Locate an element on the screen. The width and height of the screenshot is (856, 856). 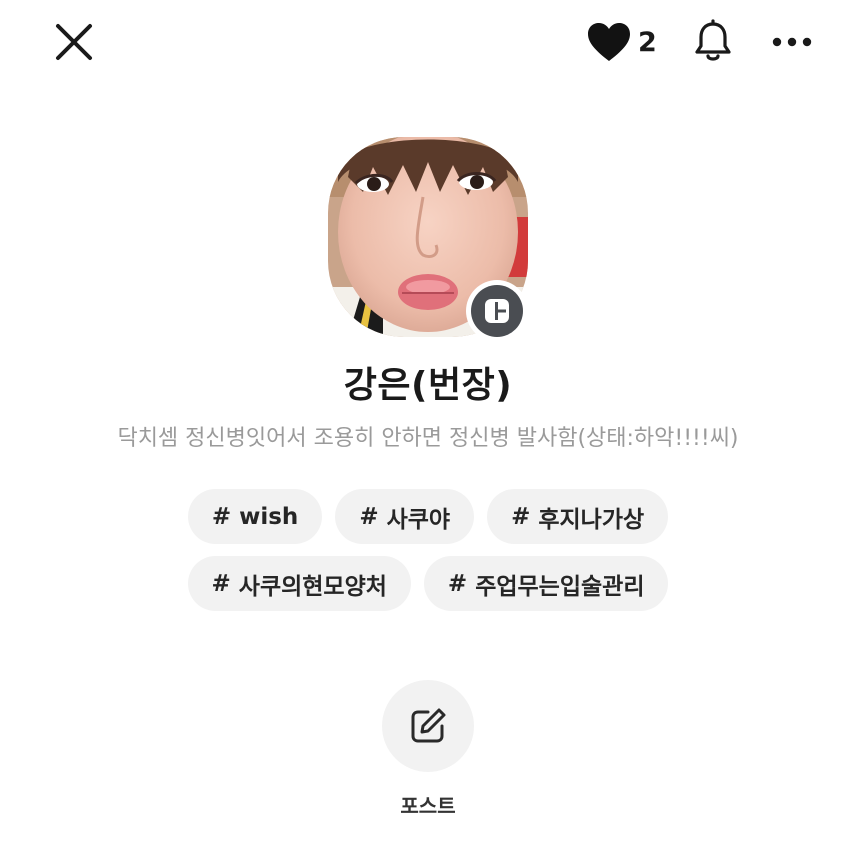
bell-icon is located at coordinates (713, 40).